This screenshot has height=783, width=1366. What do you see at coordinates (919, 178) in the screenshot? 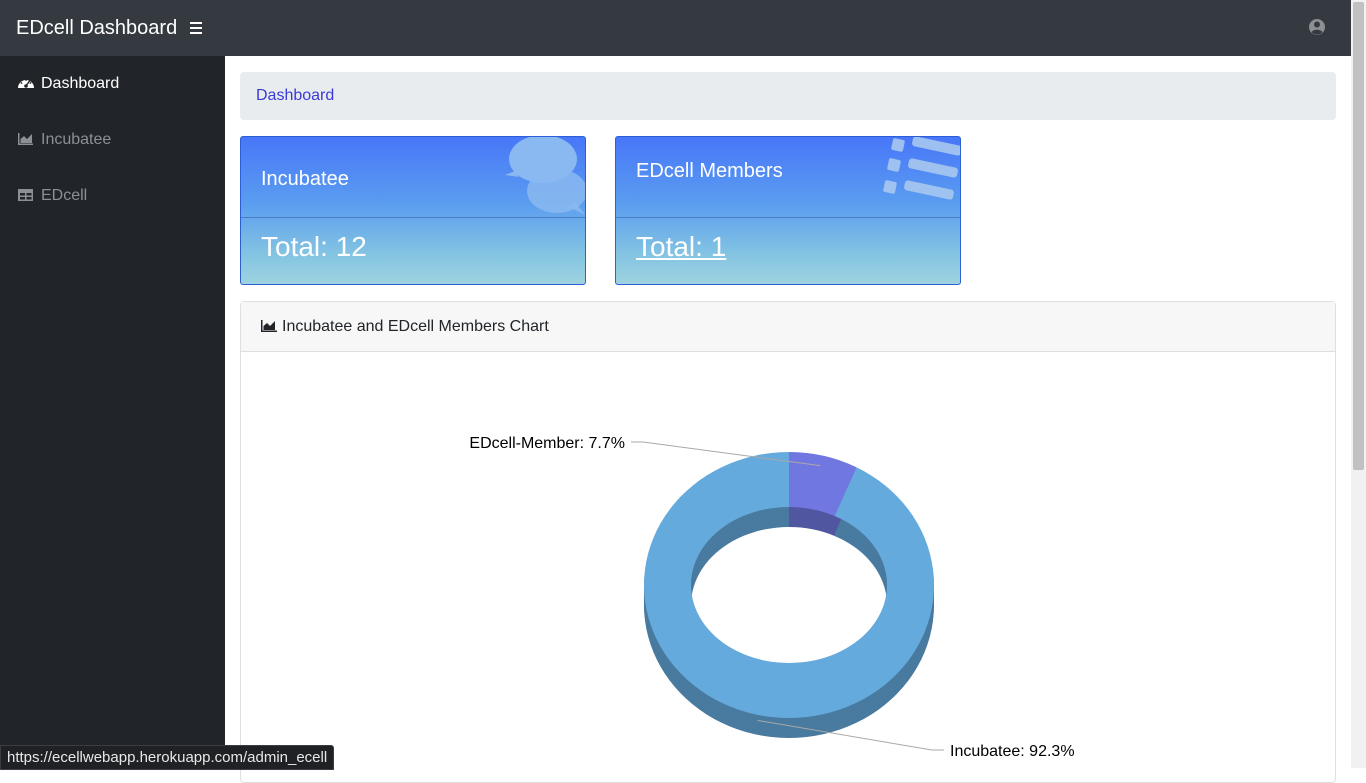
I see `list-icon` at bounding box center [919, 178].